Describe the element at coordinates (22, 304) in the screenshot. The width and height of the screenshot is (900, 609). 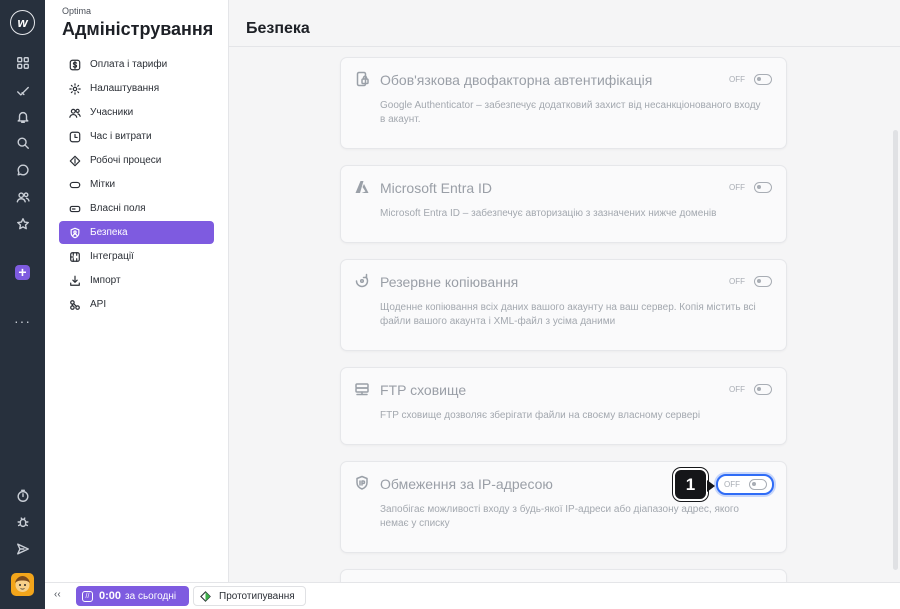
I see `app-rail: w + ···` at that location.